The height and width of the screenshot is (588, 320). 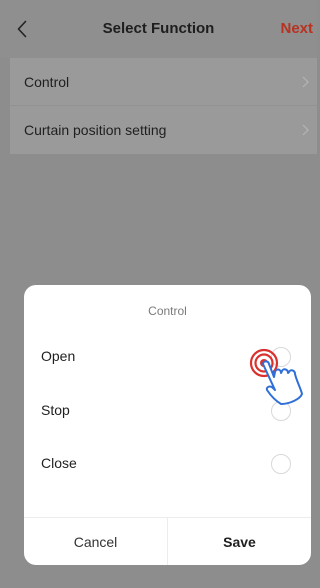 I want to click on radio-stop, so click(x=281, y=411).